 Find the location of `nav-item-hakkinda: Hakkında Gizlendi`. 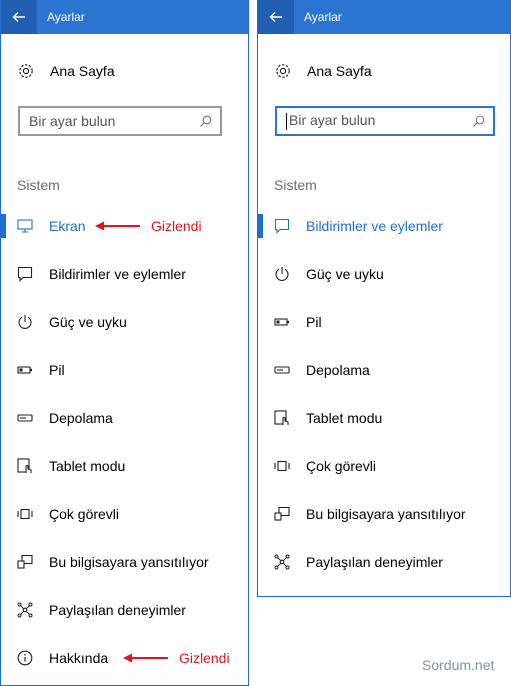

nav-item-hakkinda: Hakkında Gizlendi is located at coordinates (124, 658).